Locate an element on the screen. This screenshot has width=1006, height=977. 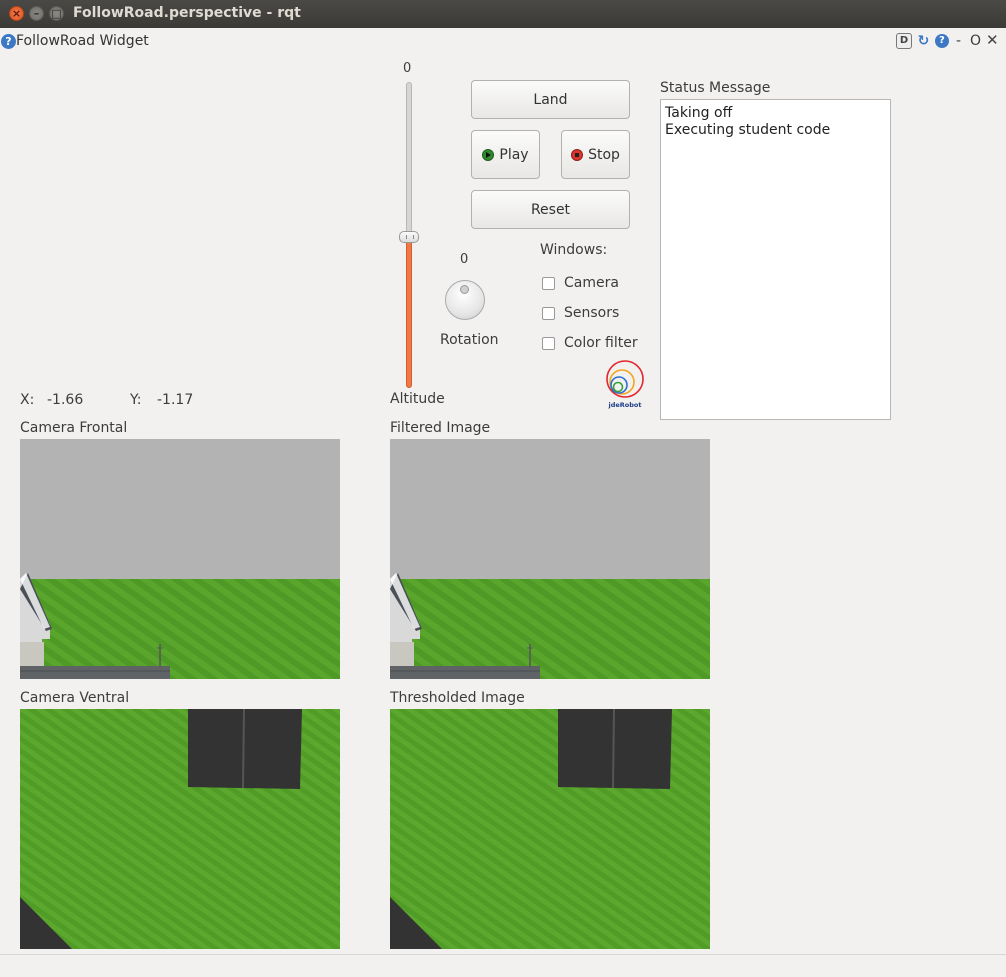
logo-text: jdeRobot is located at coordinates (625, 405).